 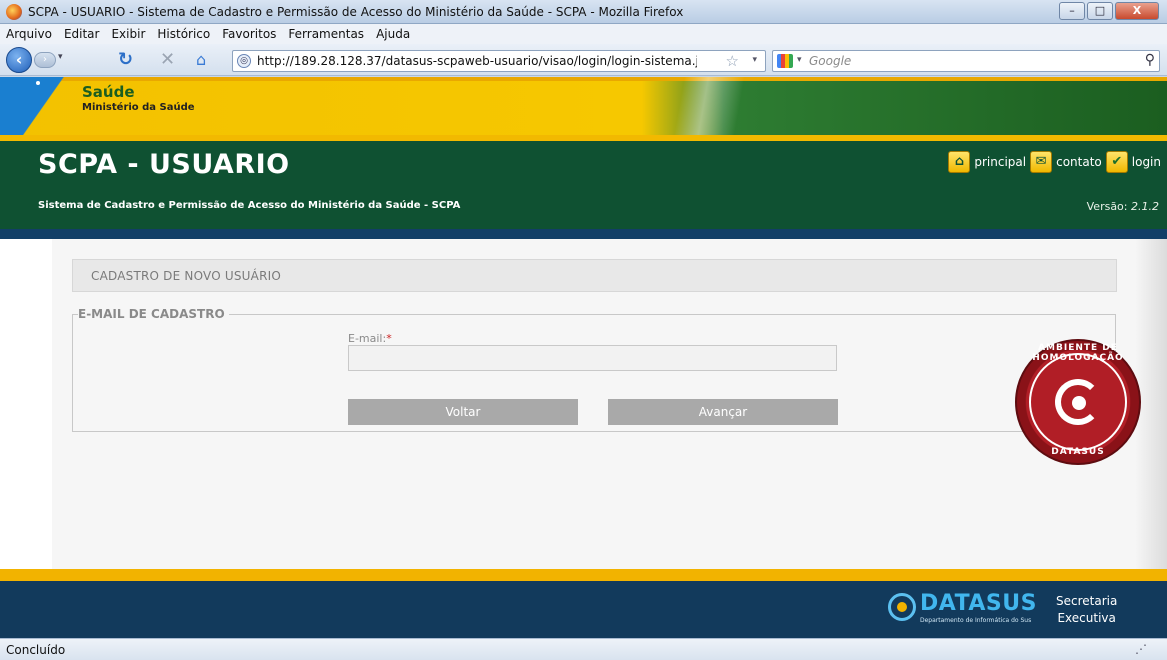 I want to click on secretaria-executiva: Secretaria Executiva, so click(x=1087, y=609).